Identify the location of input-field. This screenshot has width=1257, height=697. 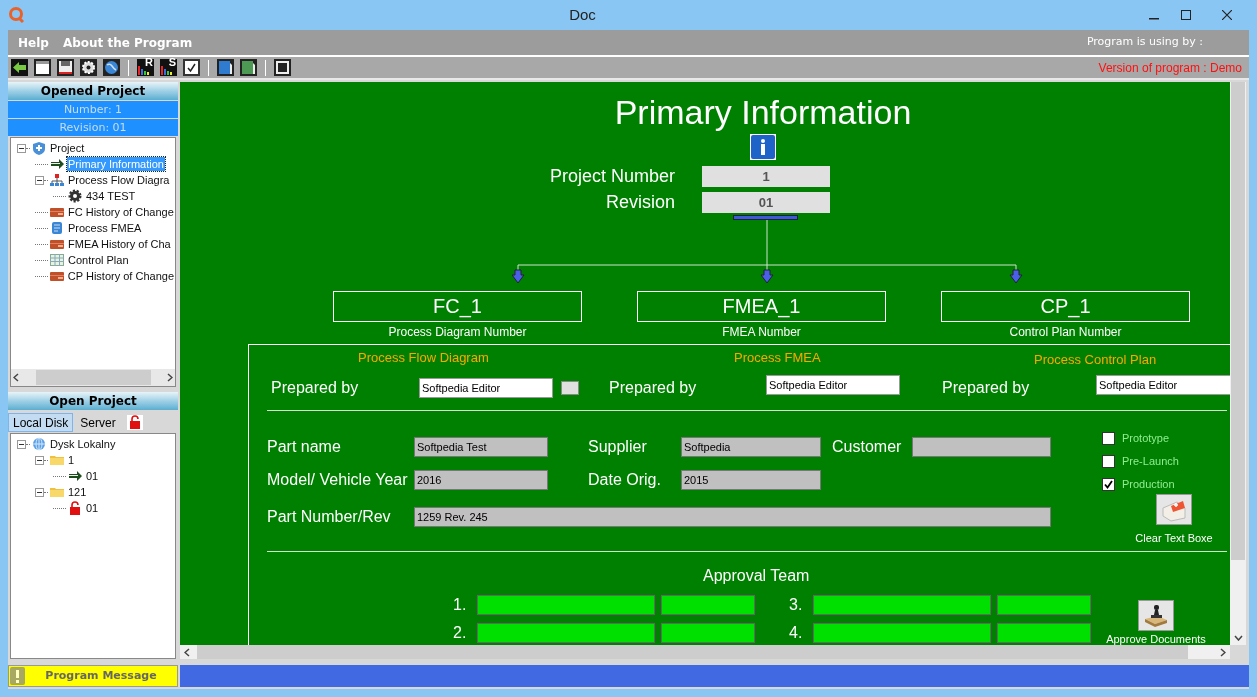
(981, 447).